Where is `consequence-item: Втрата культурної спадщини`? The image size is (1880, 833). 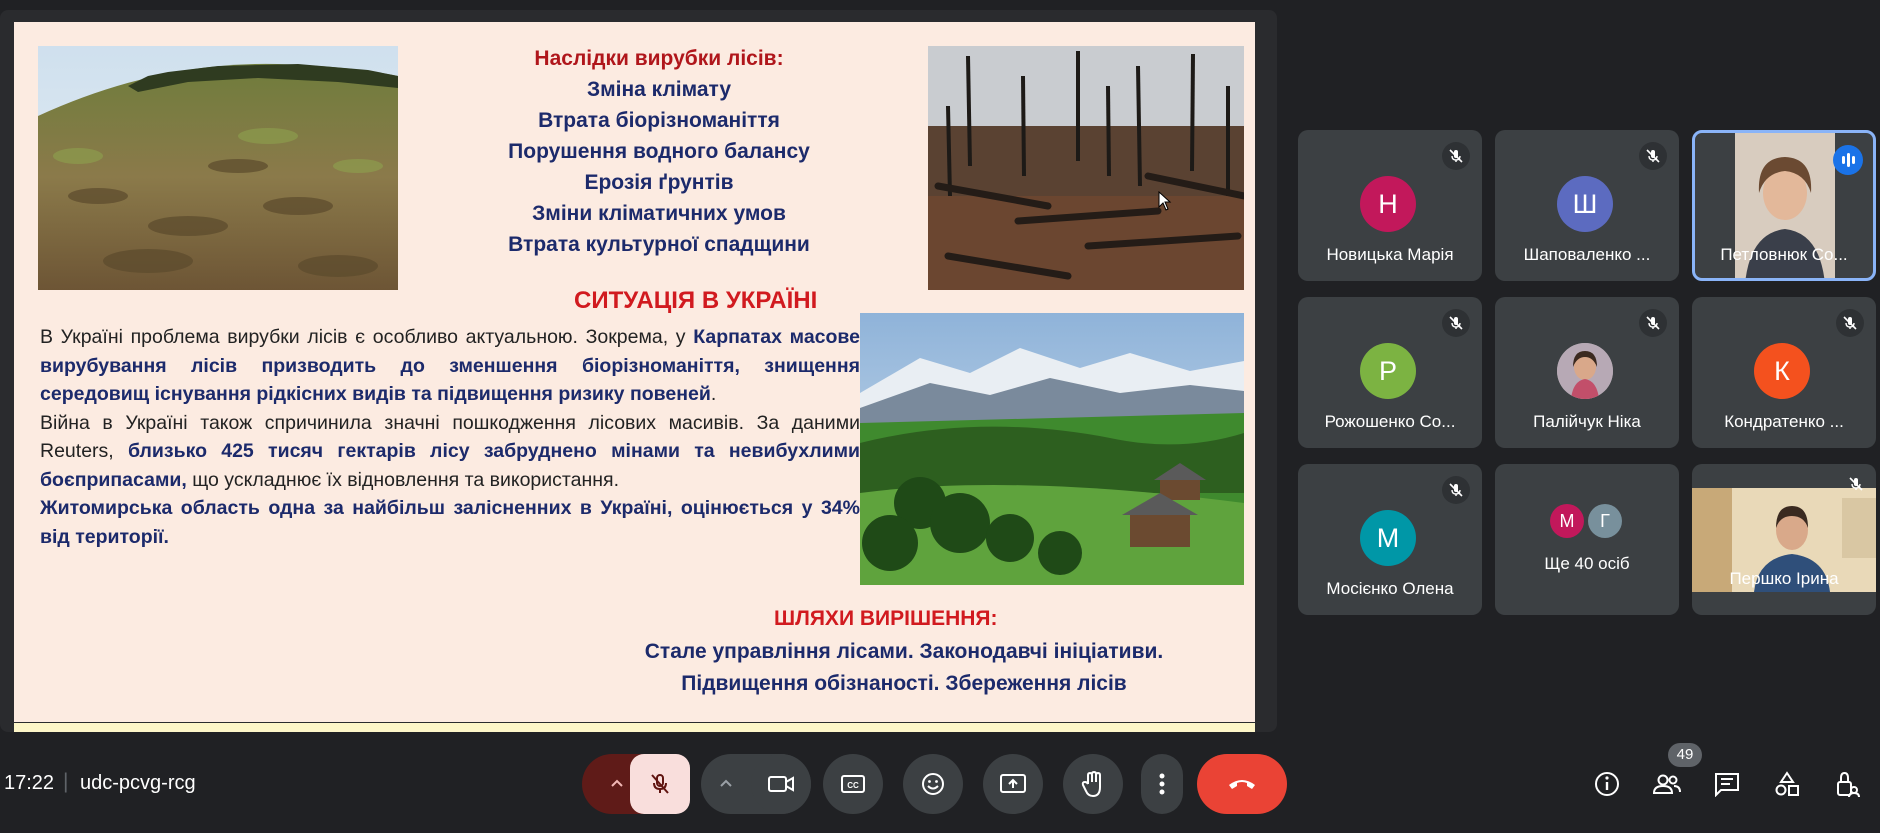
consequence-item: Втрата культурної спадщини is located at coordinates (659, 244).